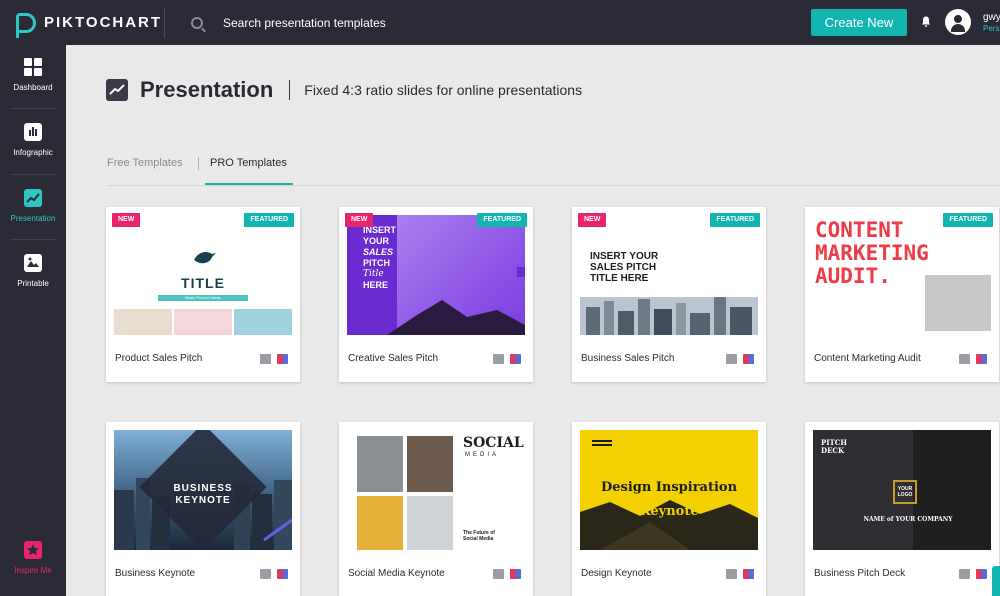 The width and height of the screenshot is (1000, 596). Describe the element at coordinates (867, 358) in the screenshot. I see `template-title: Content Marketing Audit` at that location.